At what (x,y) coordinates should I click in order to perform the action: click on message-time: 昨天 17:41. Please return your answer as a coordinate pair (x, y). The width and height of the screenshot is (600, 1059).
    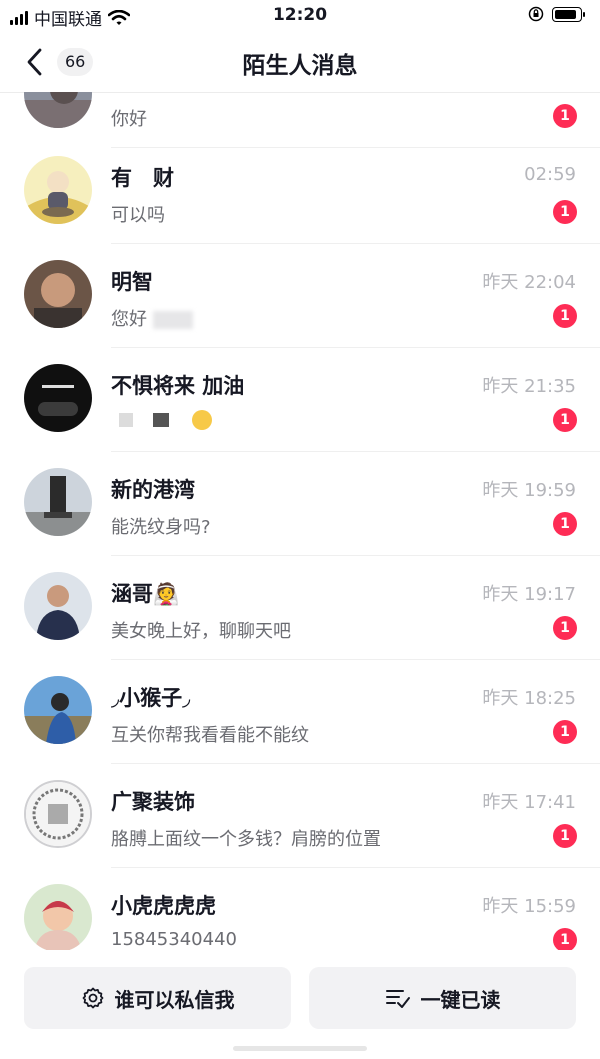
    Looking at the image, I should click on (529, 802).